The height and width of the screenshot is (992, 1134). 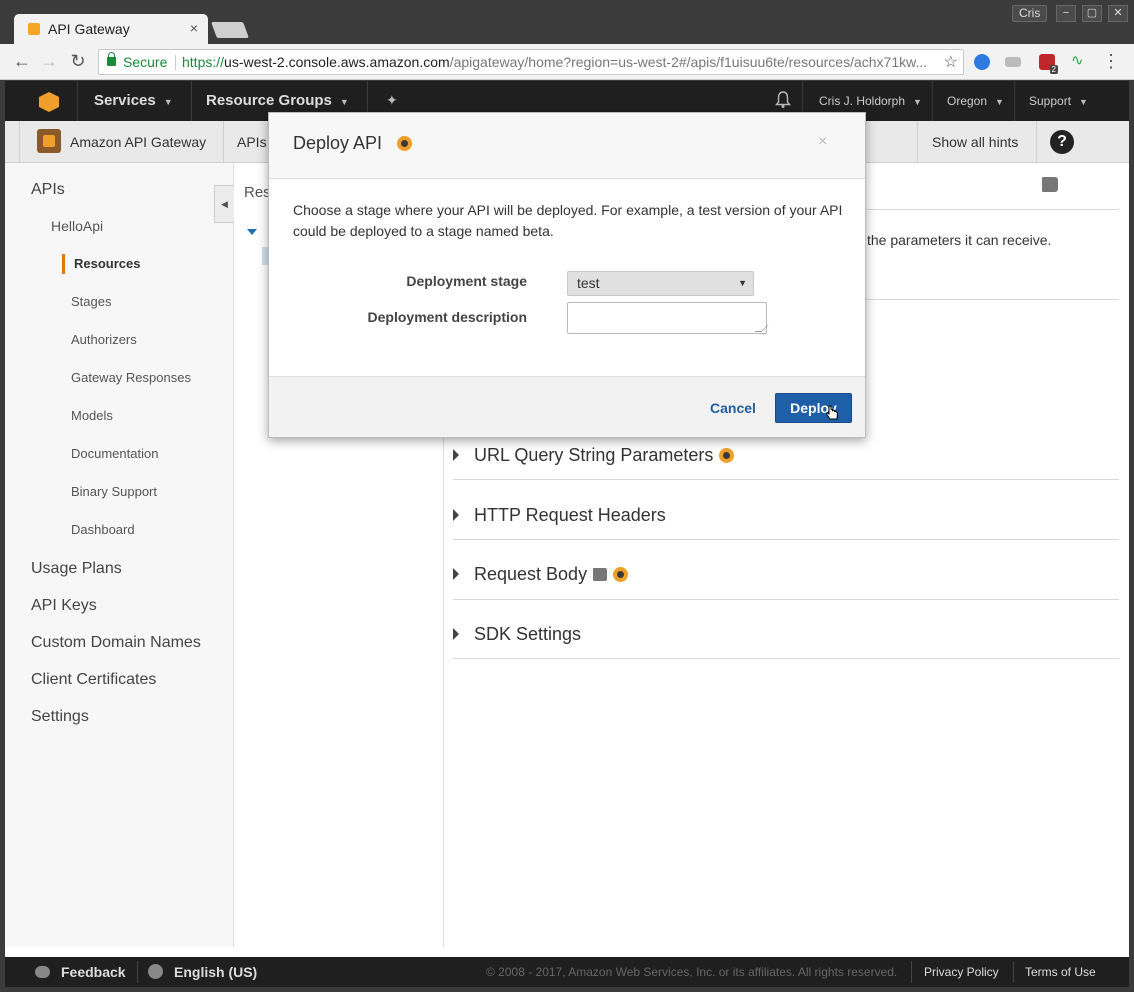 I want to click on sidebar-item-stages: Stages, so click(x=91, y=301).